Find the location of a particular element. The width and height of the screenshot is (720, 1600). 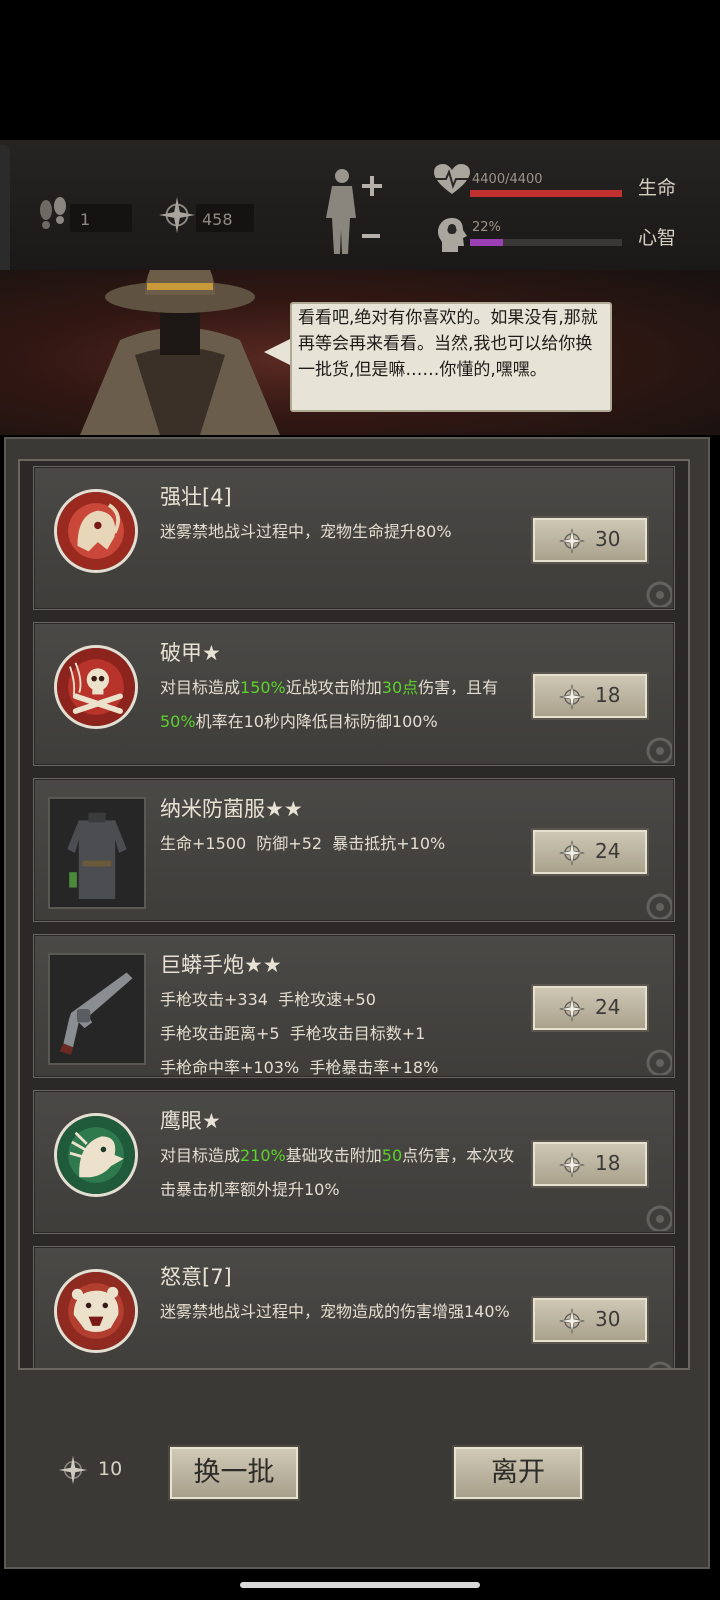

shop-item-card: 强壮[4] 迷雾禁地战斗过程中，宠物生命提升80% 30 is located at coordinates (354, 538).